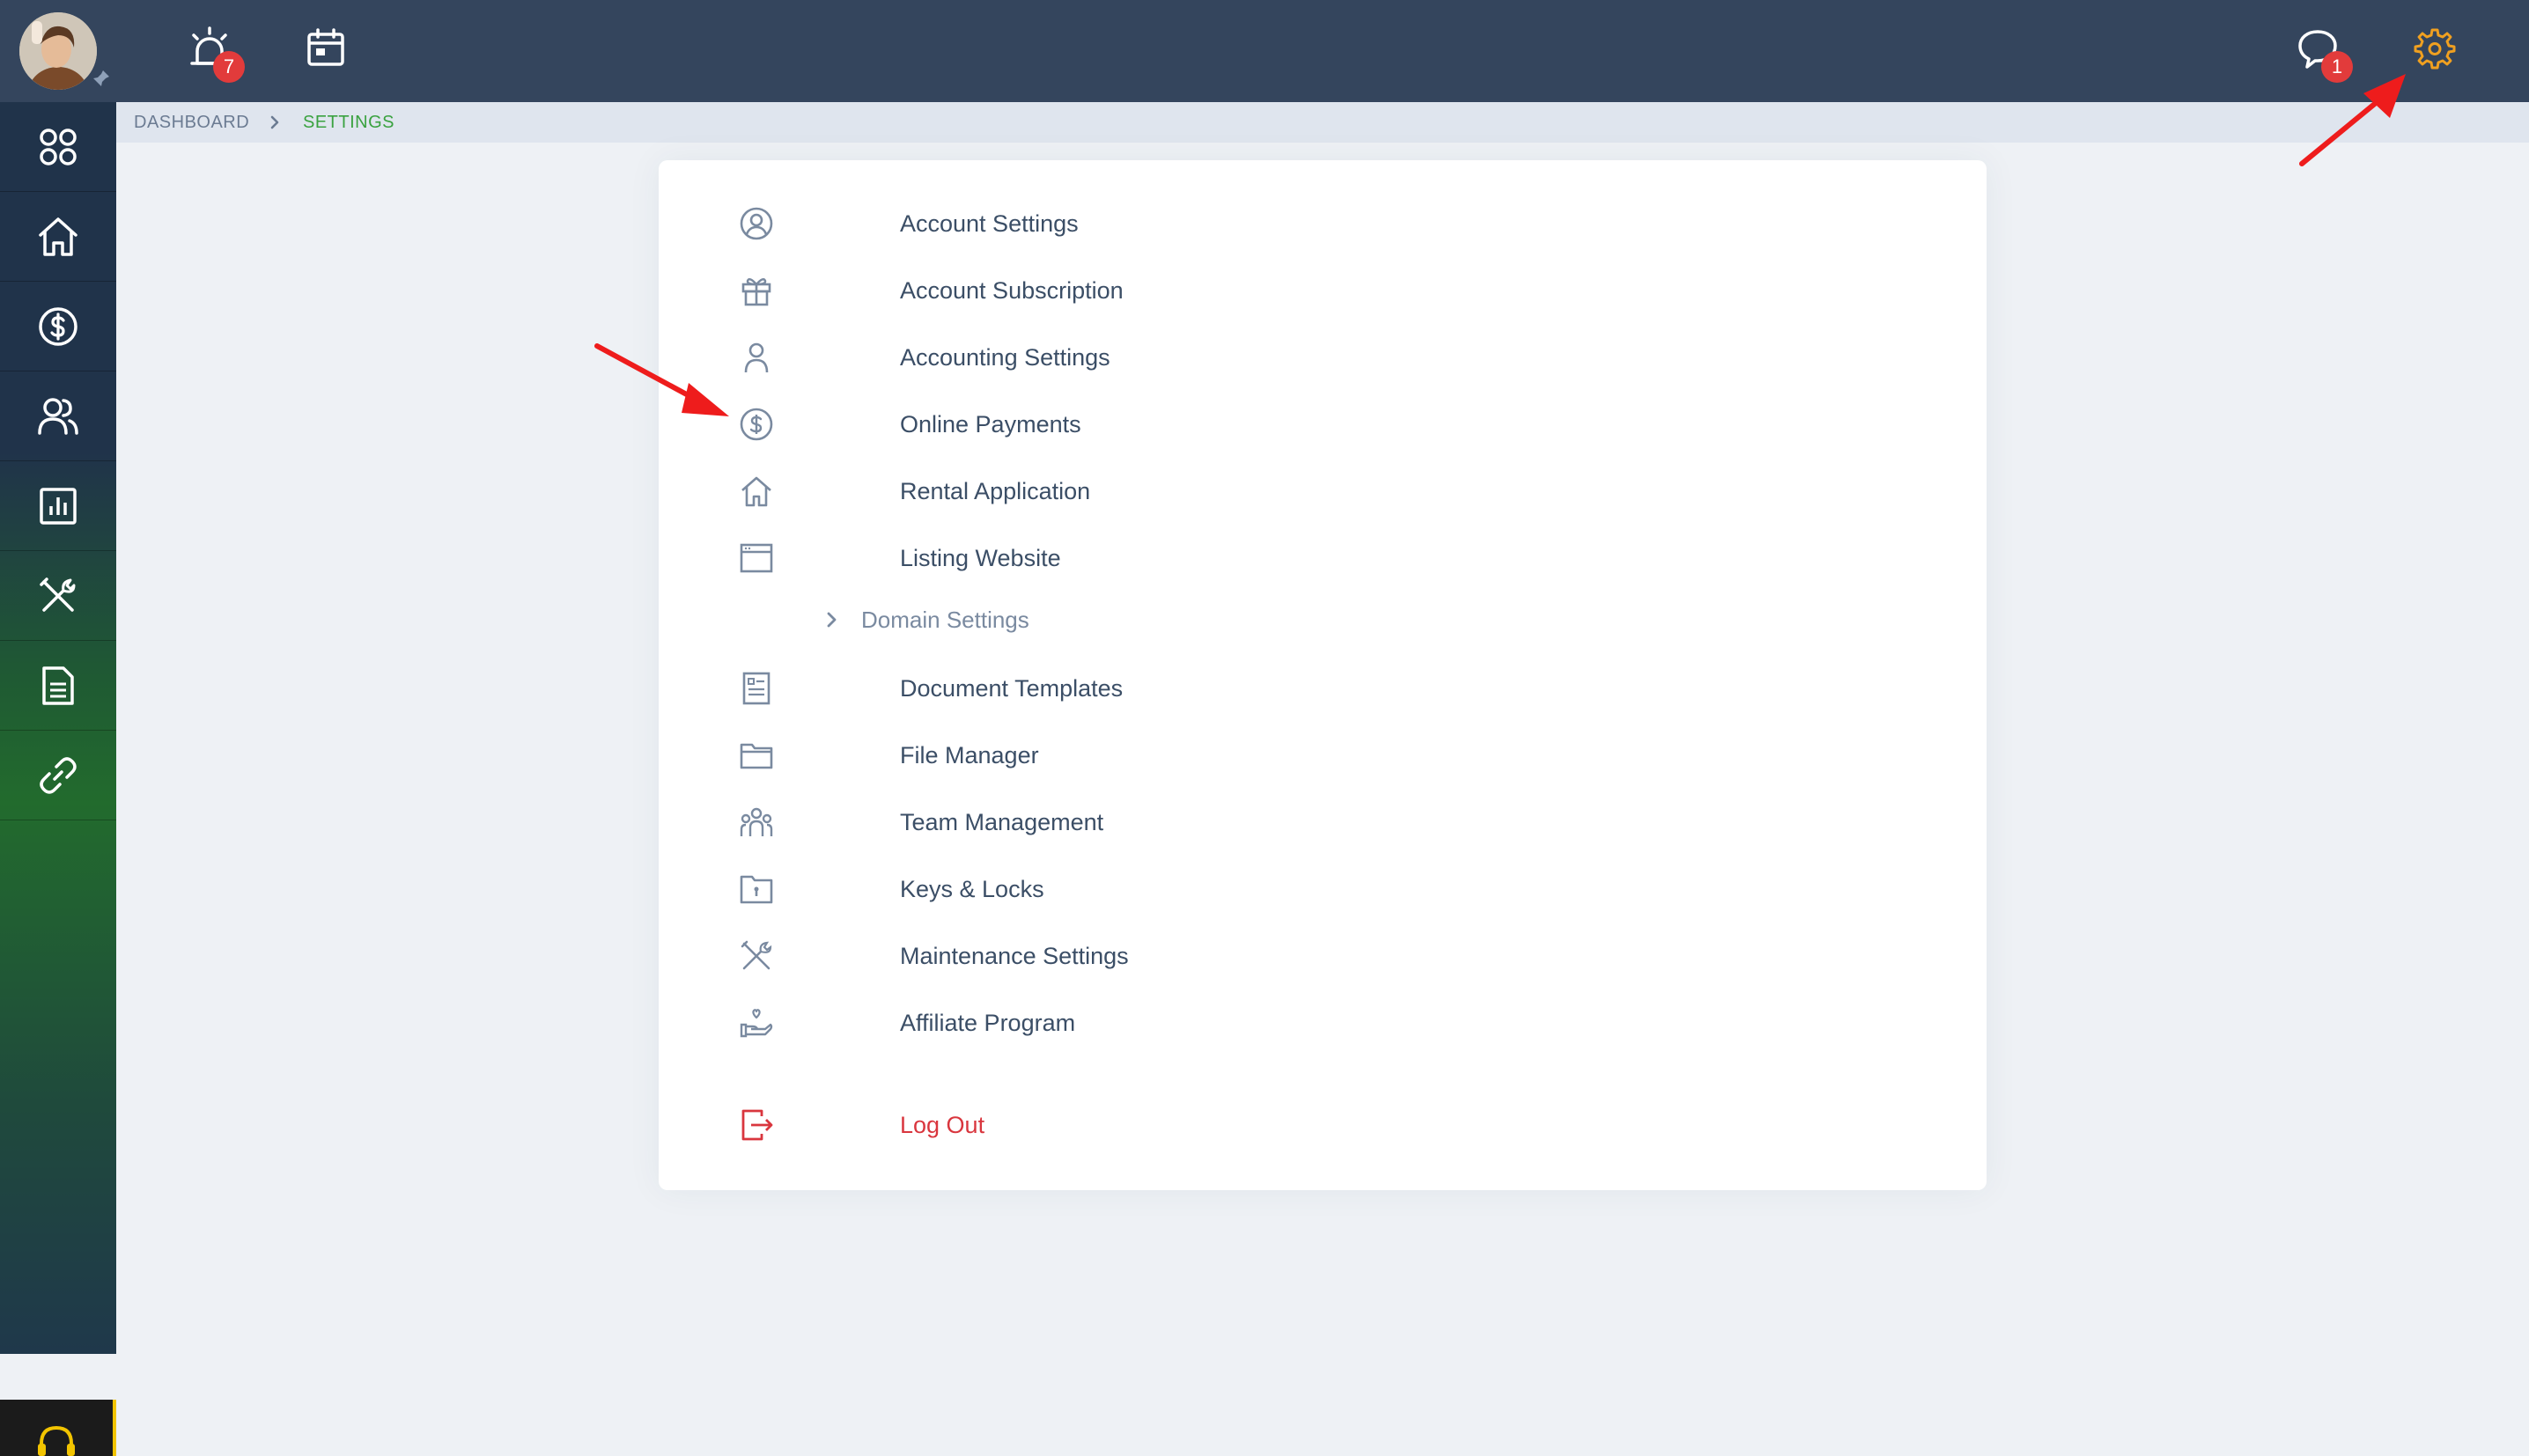 This screenshot has height=1456, width=2529. What do you see at coordinates (980, 557) in the screenshot?
I see `menu-label: Listing Website` at bounding box center [980, 557].